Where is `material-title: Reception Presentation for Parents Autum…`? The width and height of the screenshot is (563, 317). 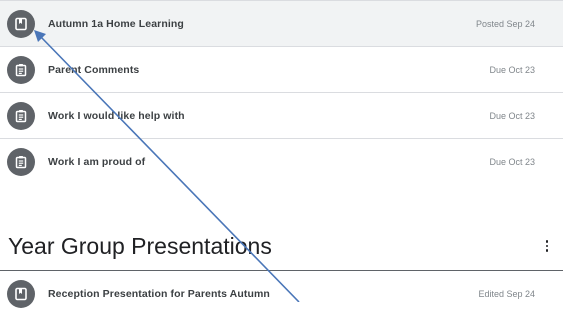 material-title: Reception Presentation for Parents Autum… is located at coordinates (159, 294).